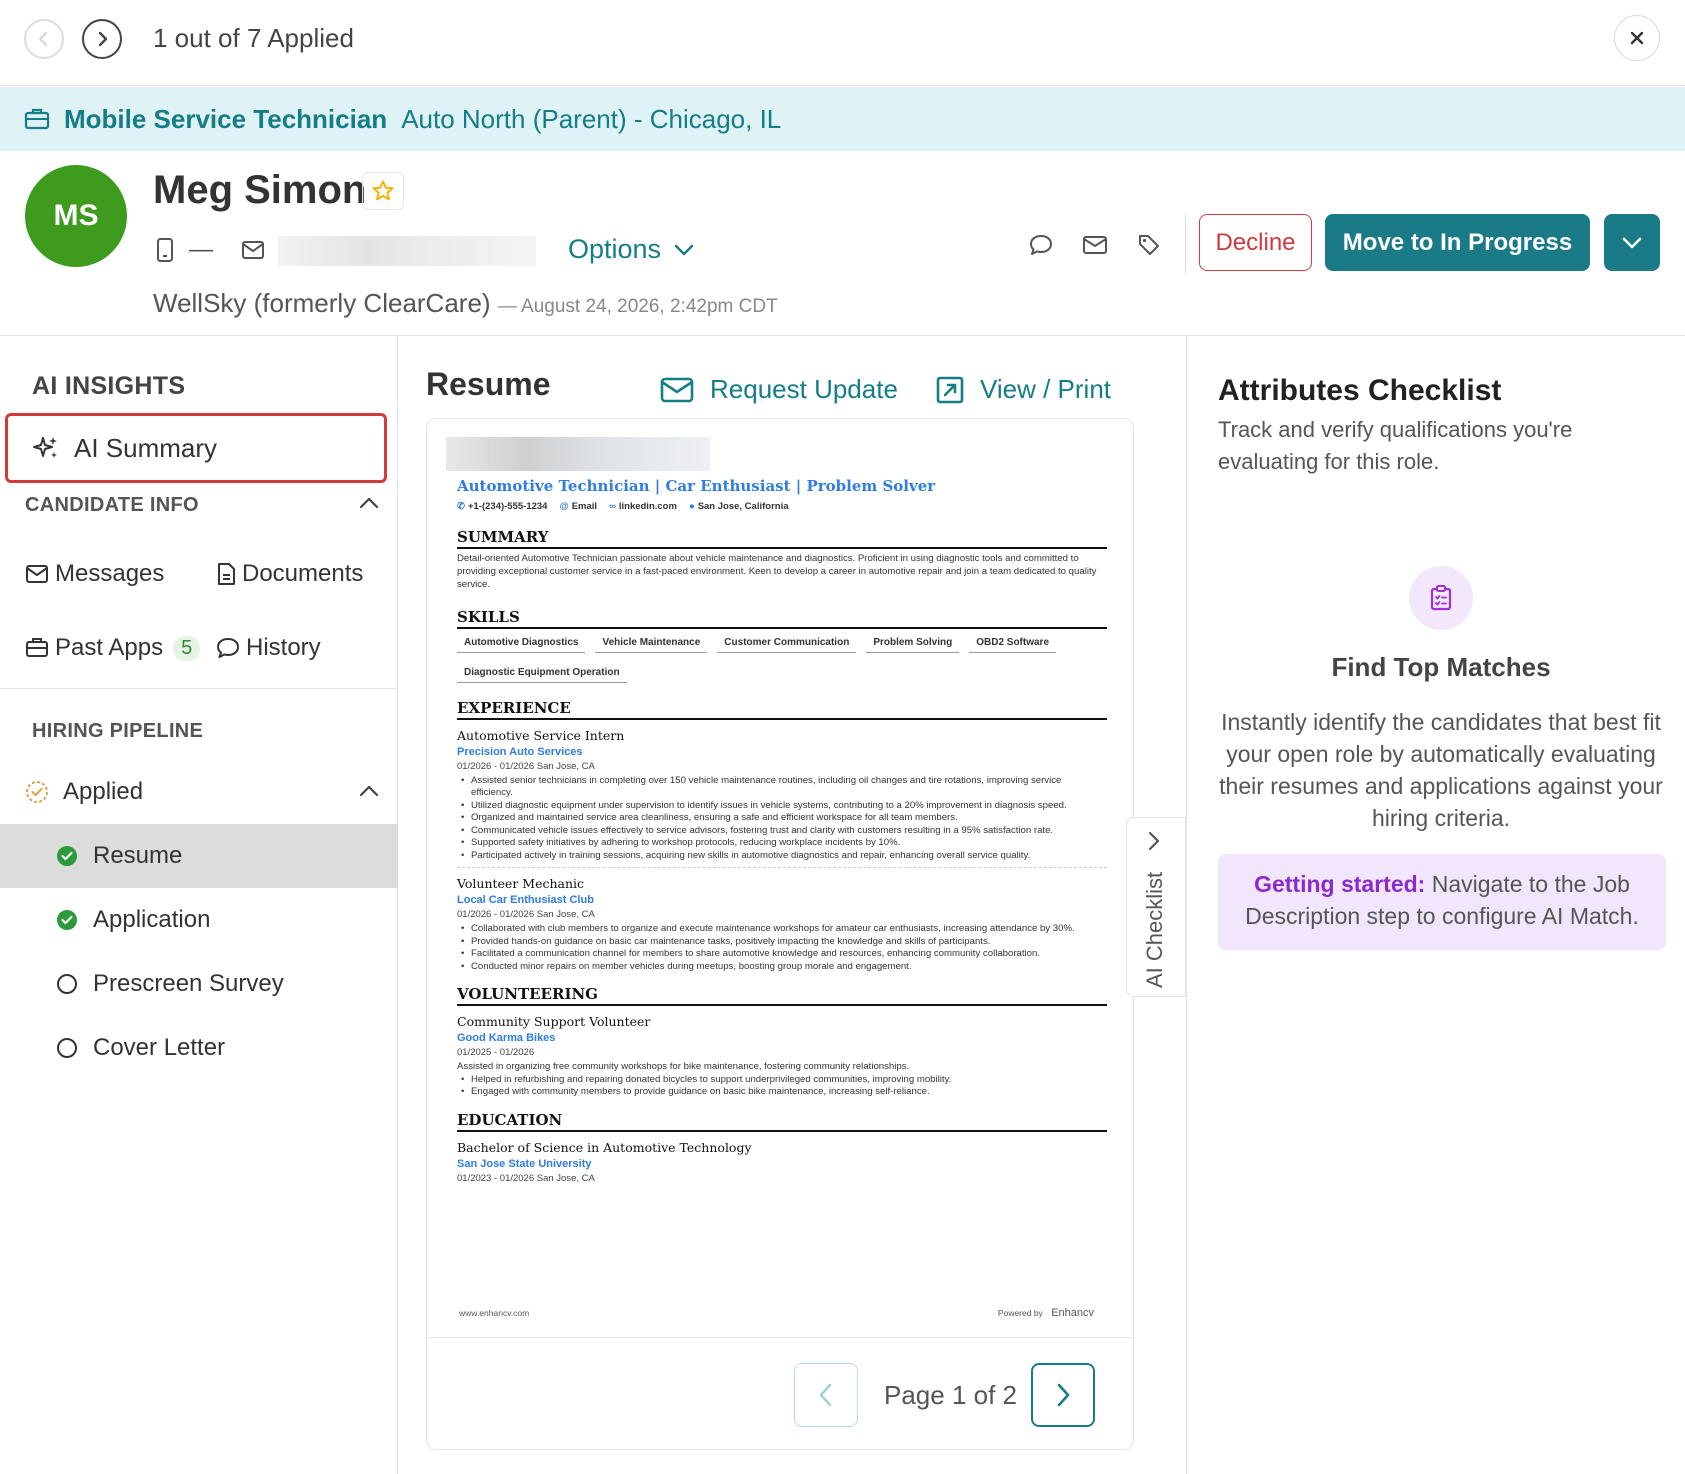 The height and width of the screenshot is (1474, 1685). Describe the element at coordinates (615, 249) in the screenshot. I see `options-label: Options` at that location.